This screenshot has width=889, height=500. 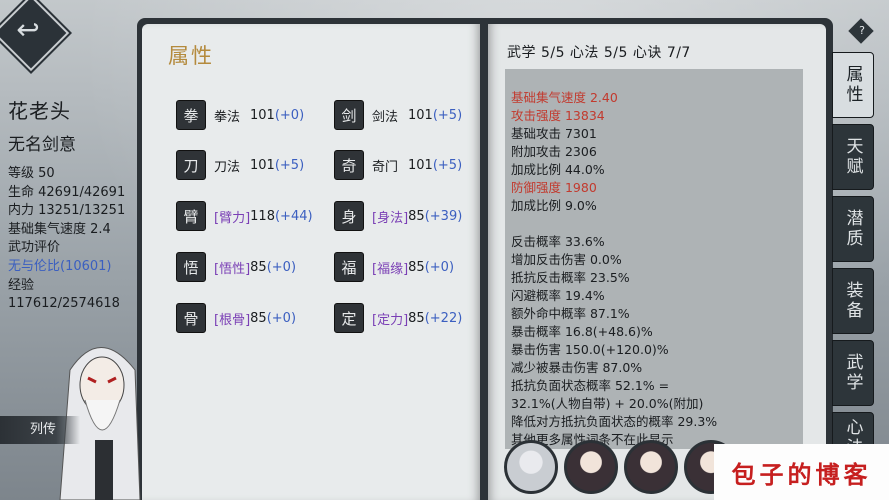 I want to click on character-name: 花老头, so click(x=39, y=111).